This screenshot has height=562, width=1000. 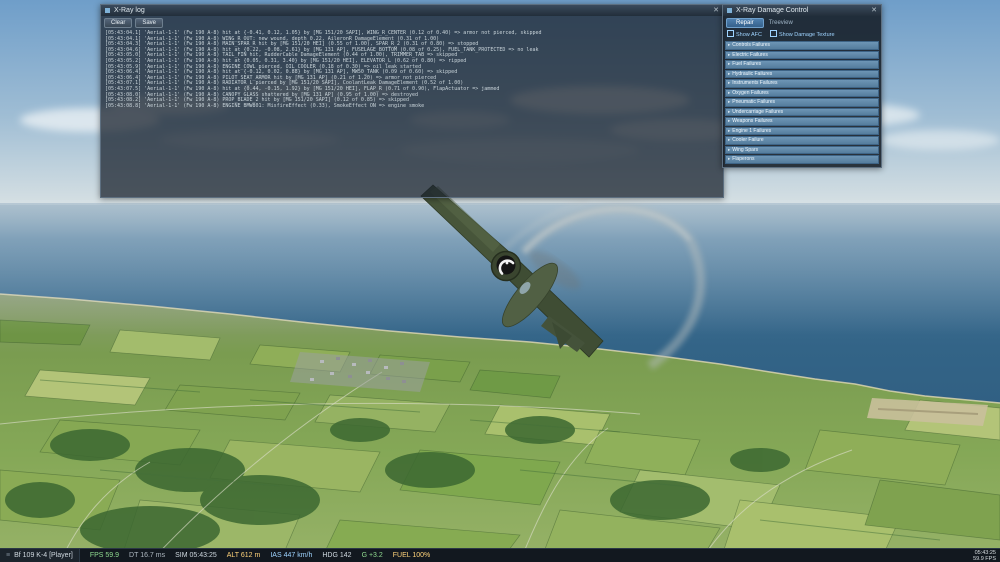 I want to click on damage-item: ▸ Oxygen Failures, so click(x=802, y=92).